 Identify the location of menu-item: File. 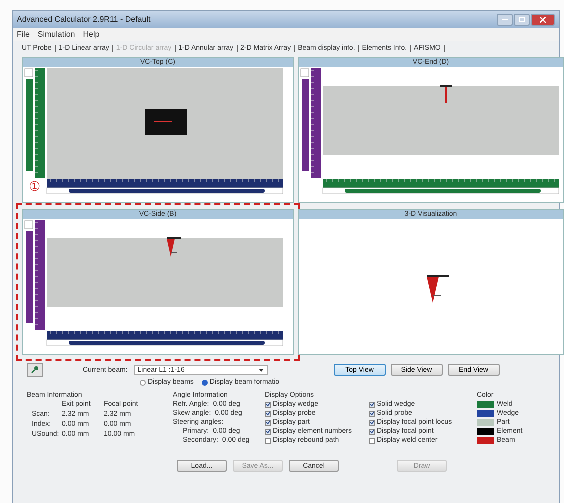
(23, 34).